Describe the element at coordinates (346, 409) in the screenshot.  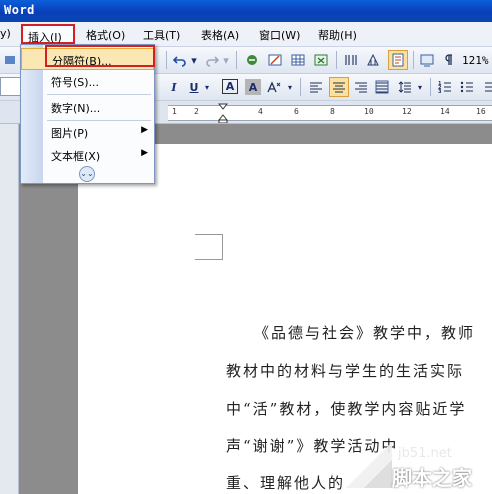
I see `document-text-line: 中“活”教材，使教学内容贴近学` at that location.